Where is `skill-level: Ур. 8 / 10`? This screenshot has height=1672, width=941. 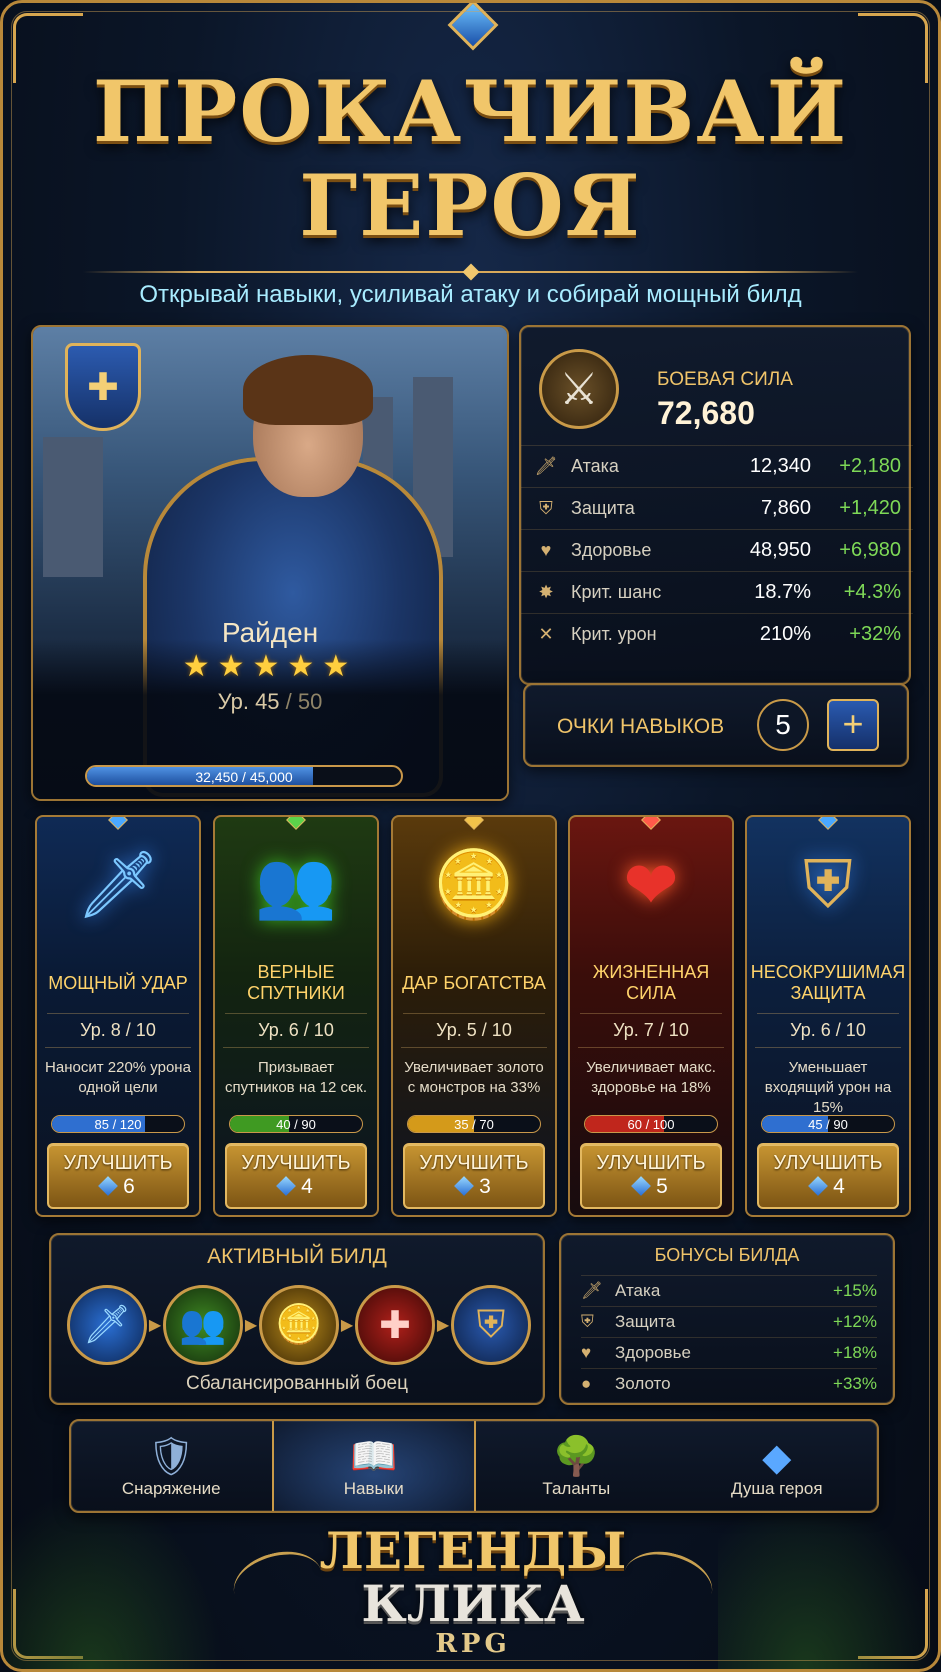 skill-level: Ур. 8 / 10 is located at coordinates (118, 1027).